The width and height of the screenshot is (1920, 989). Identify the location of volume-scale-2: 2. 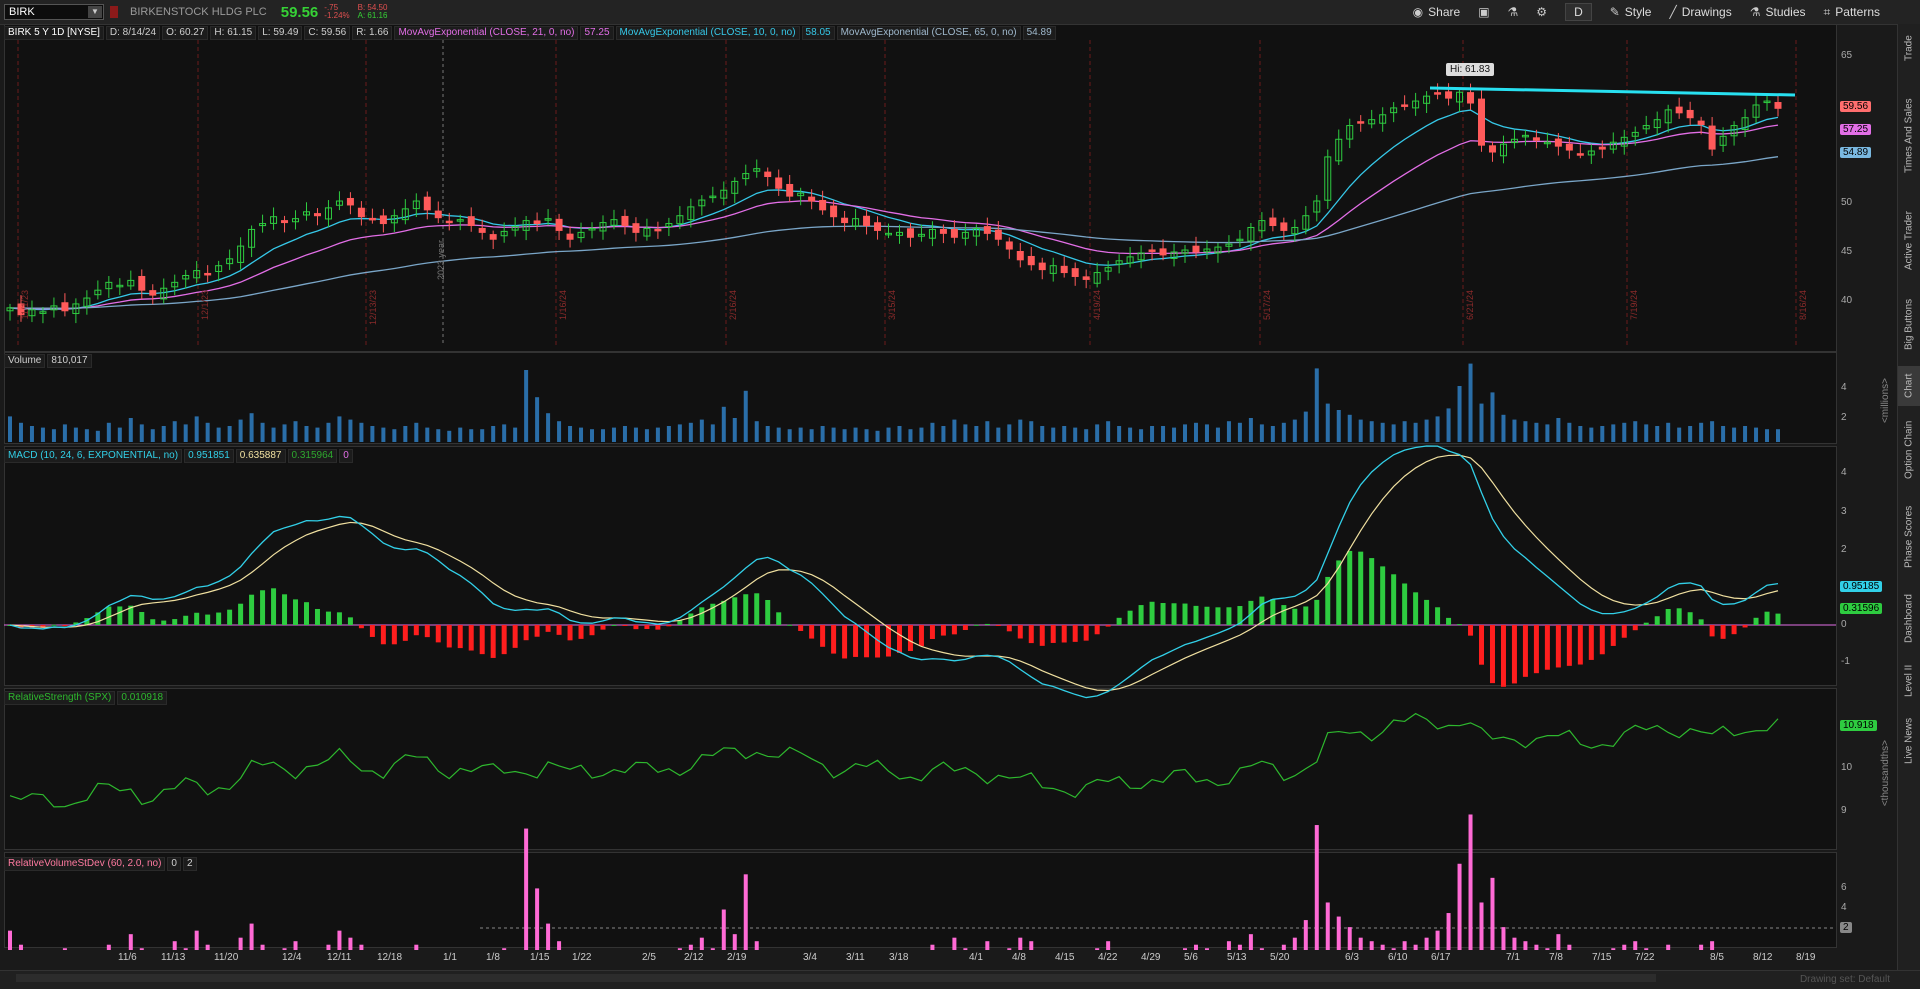
(1844, 417).